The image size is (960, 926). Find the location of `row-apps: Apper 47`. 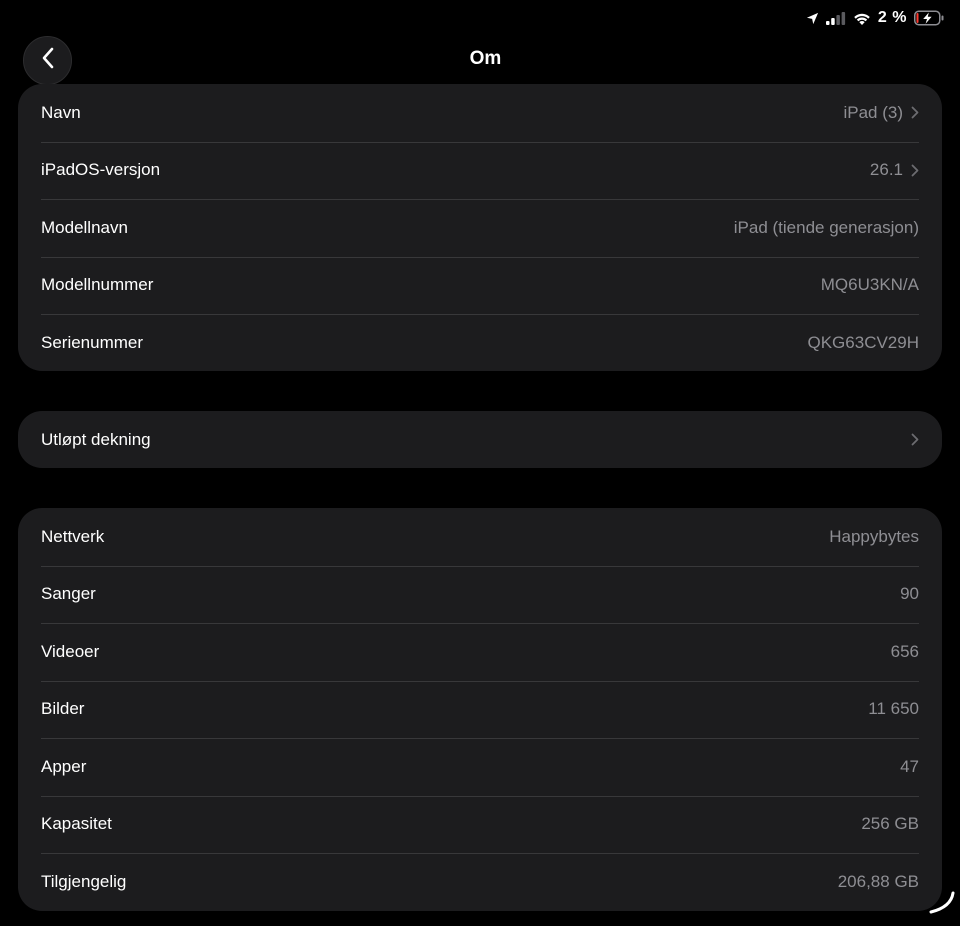

row-apps: Apper 47 is located at coordinates (480, 767).